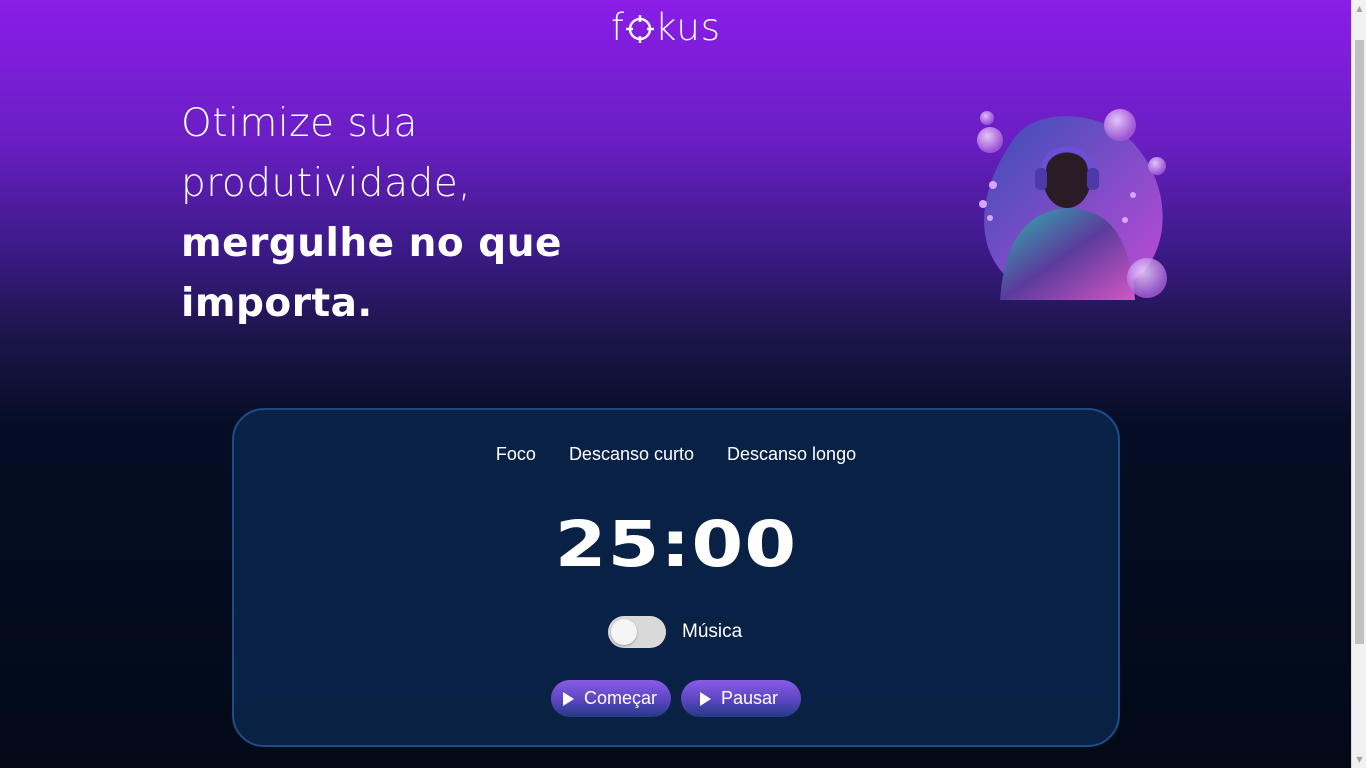  I want to click on timer-actions: Começar Pausar, so click(676, 698).